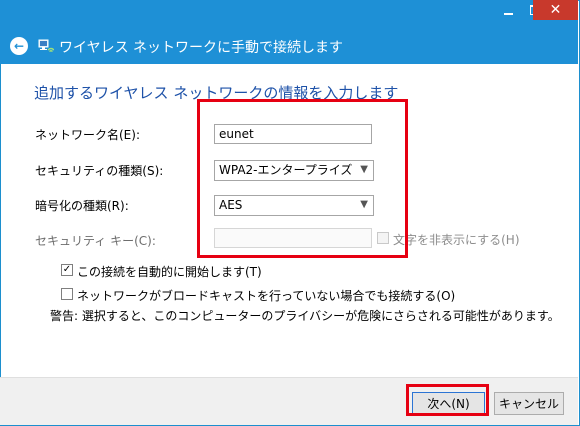  I want to click on auto-connect-checkbox: ✓, so click(67, 270).